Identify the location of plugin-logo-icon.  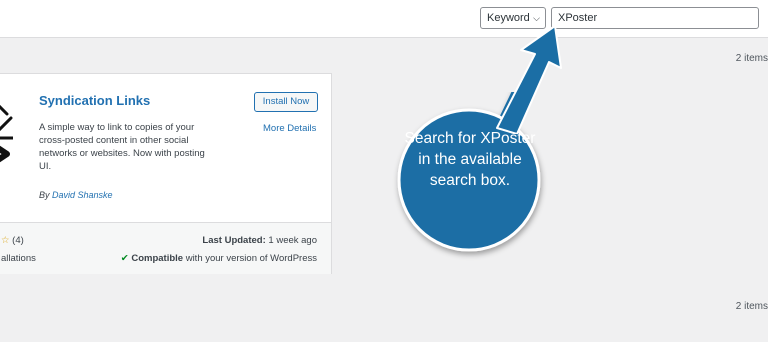
(6, 133).